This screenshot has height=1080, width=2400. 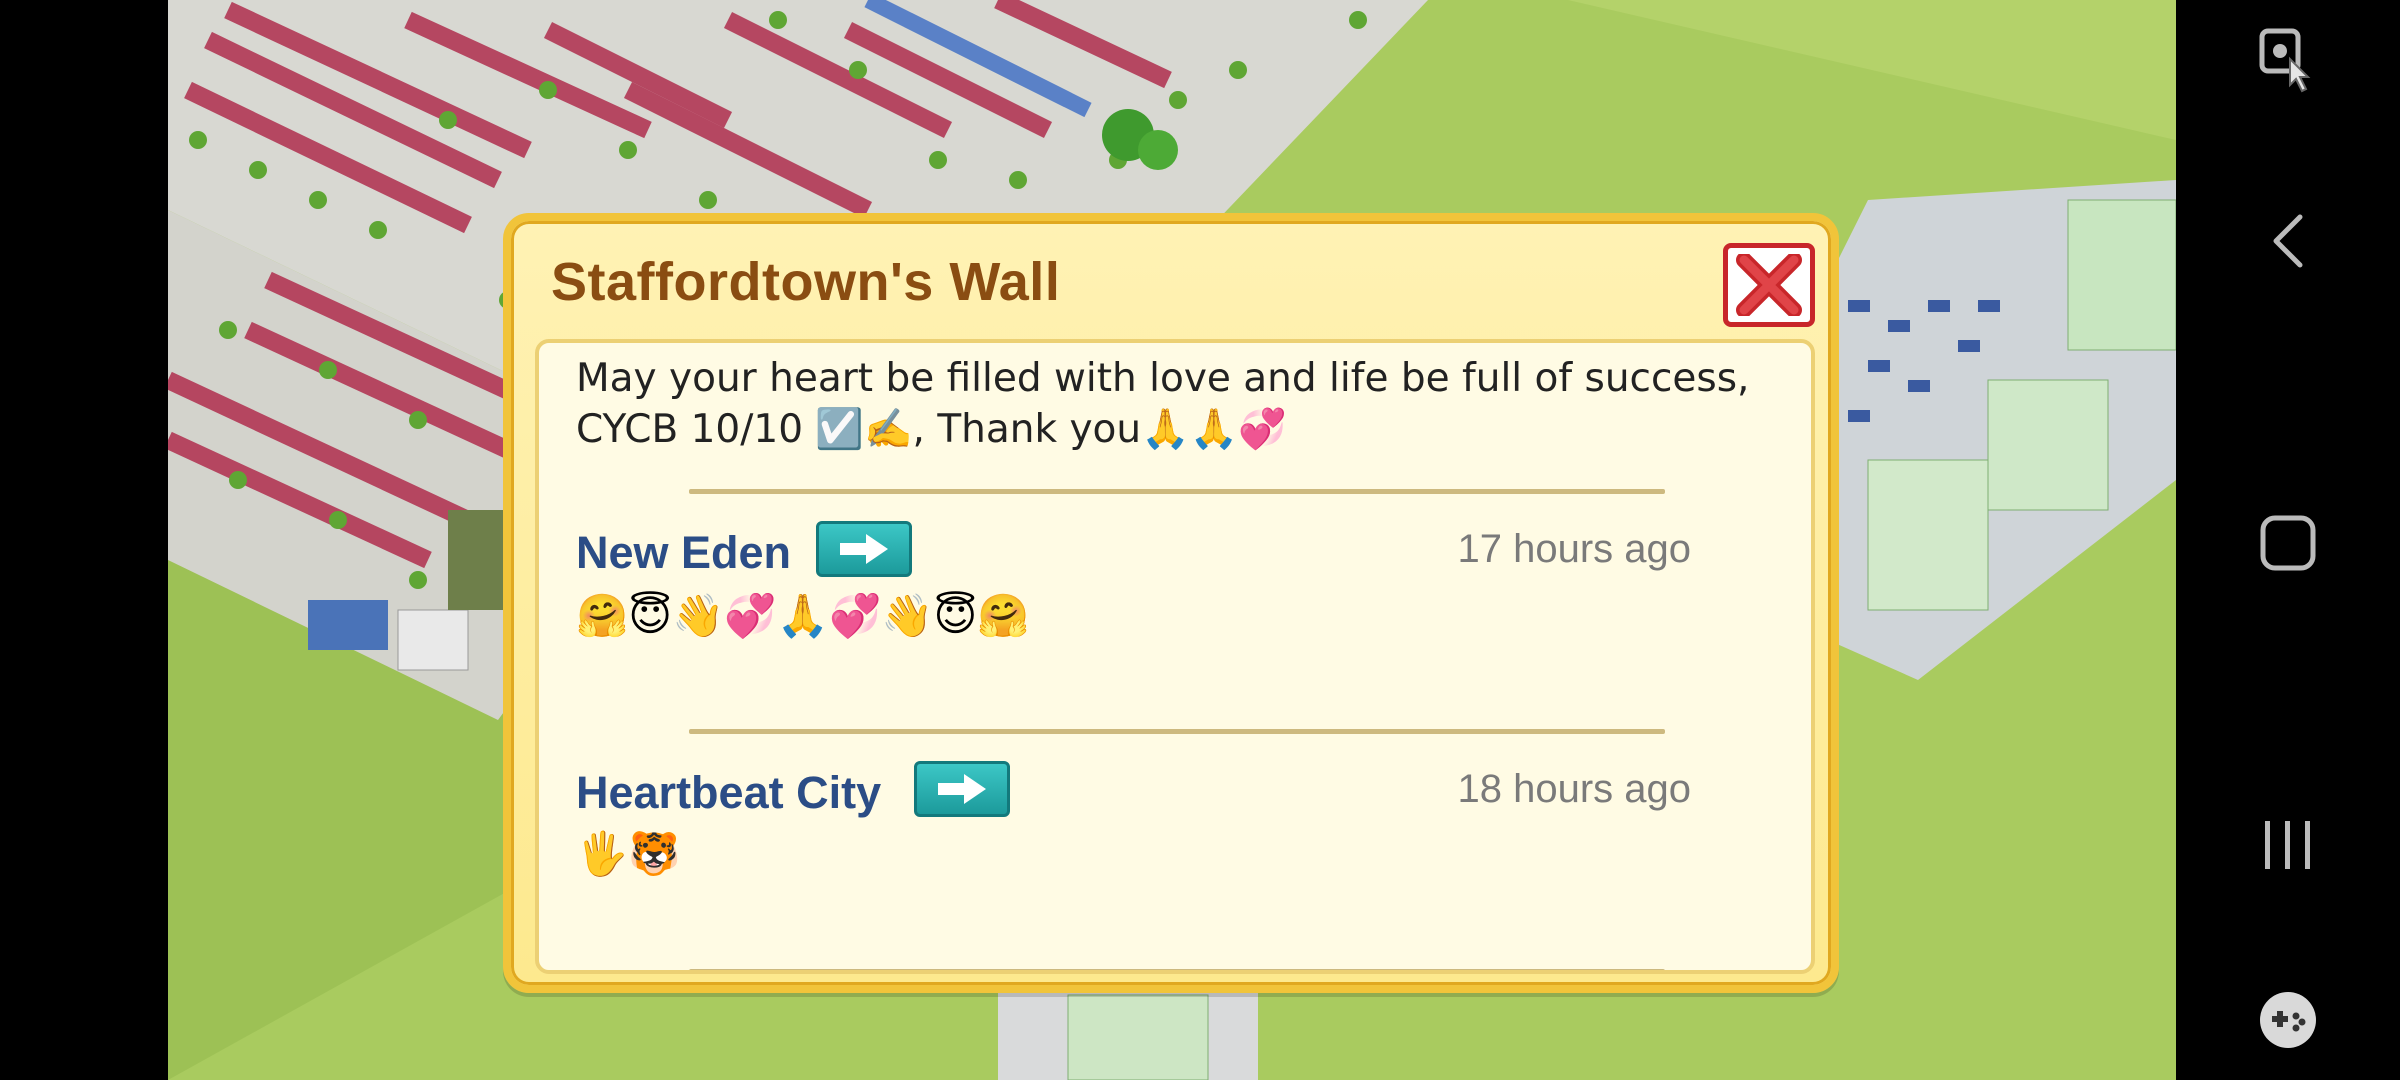 What do you see at coordinates (803, 615) in the screenshot?
I see `post-emoji-text: 🤗😇👋💞🙏💞👋😇🤗` at bounding box center [803, 615].